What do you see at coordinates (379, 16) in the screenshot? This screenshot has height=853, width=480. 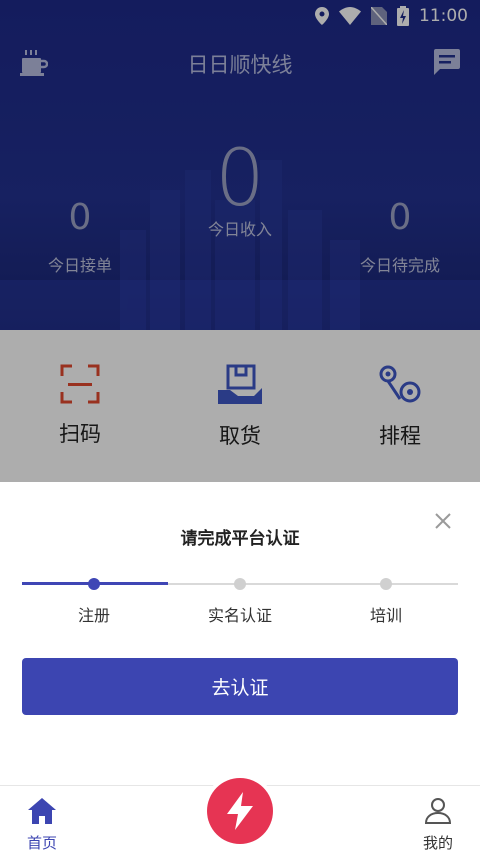 I see `no-sim-icon` at bounding box center [379, 16].